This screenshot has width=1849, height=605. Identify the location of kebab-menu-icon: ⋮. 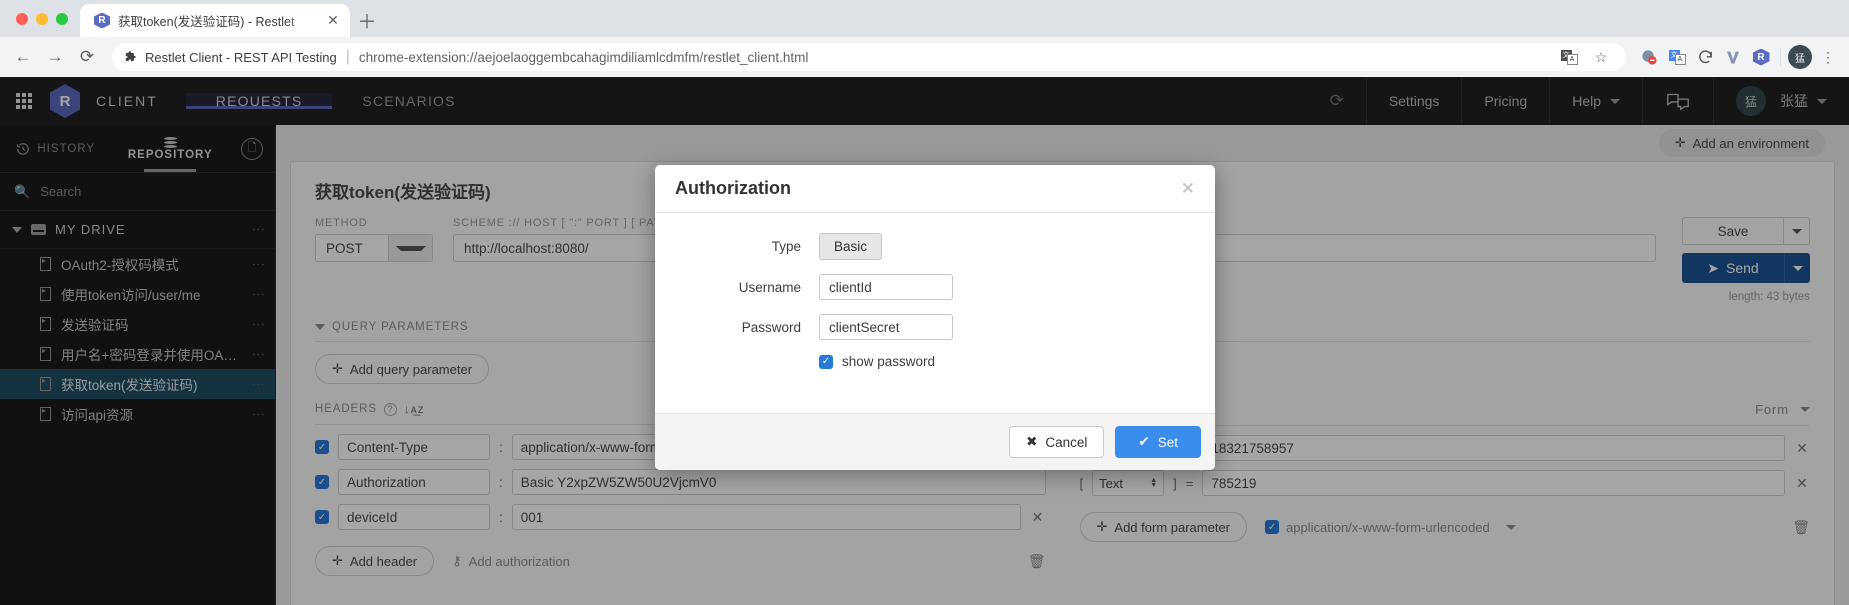
(1828, 57).